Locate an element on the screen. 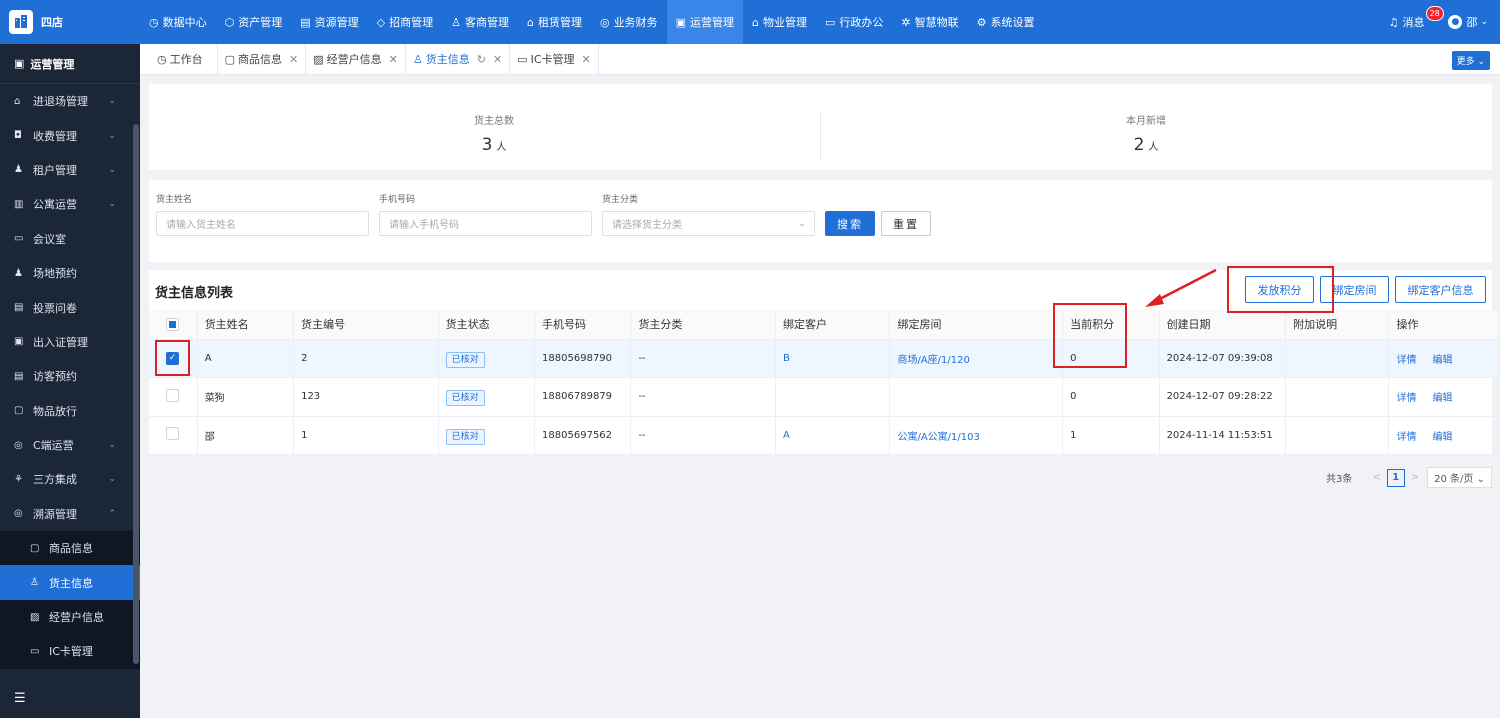  cell-category: -- is located at coordinates (703, 358).